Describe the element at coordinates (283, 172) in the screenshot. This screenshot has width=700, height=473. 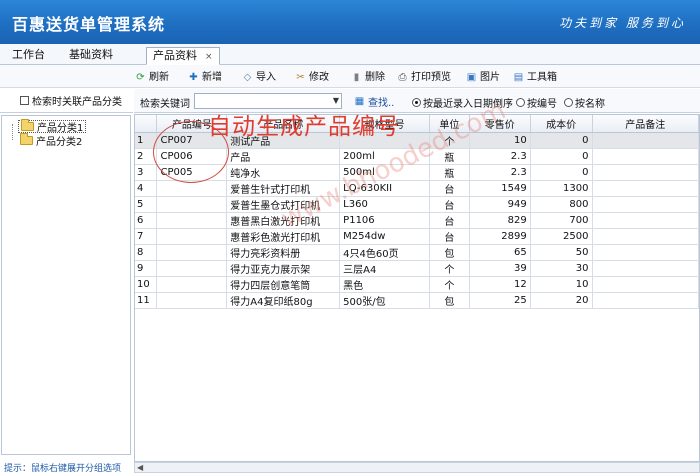
I see `table-cell: 纯净水` at that location.